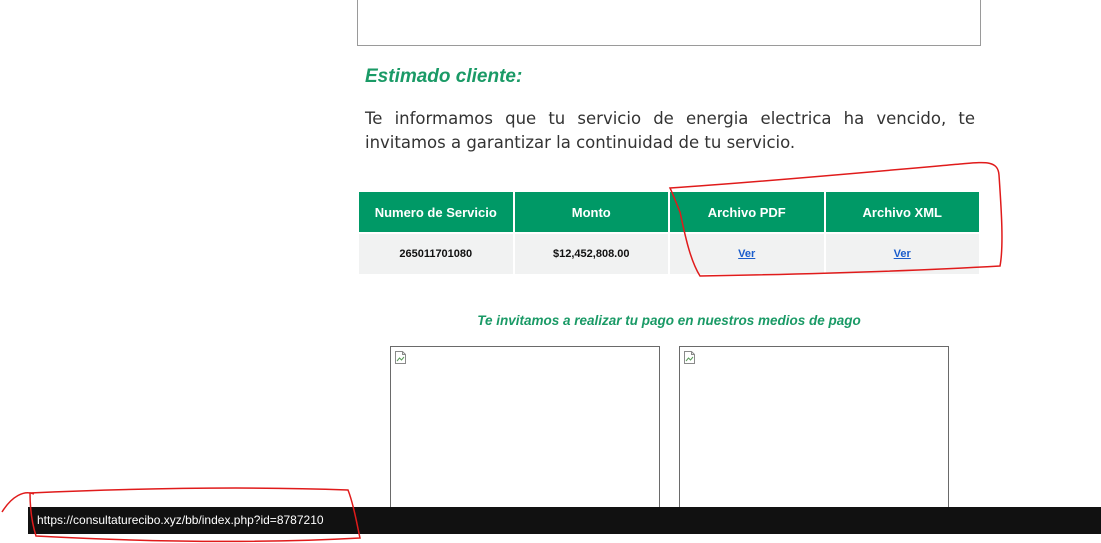 This screenshot has width=1101, height=543. I want to click on header-pdf: Archivo PDF, so click(747, 212).